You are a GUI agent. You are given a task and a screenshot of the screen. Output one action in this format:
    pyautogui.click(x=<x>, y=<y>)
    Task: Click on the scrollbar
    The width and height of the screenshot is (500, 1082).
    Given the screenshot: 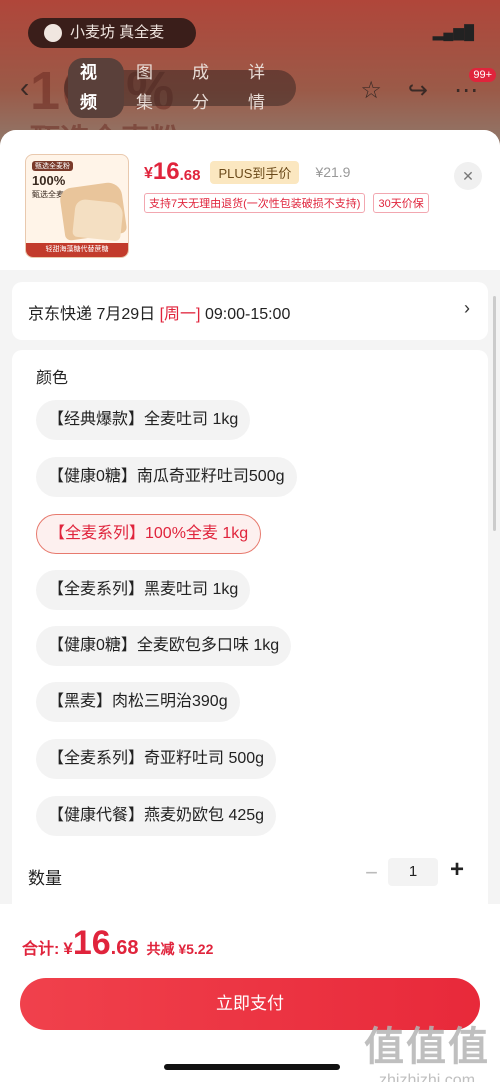 What is the action you would take?
    pyautogui.click(x=494, y=413)
    